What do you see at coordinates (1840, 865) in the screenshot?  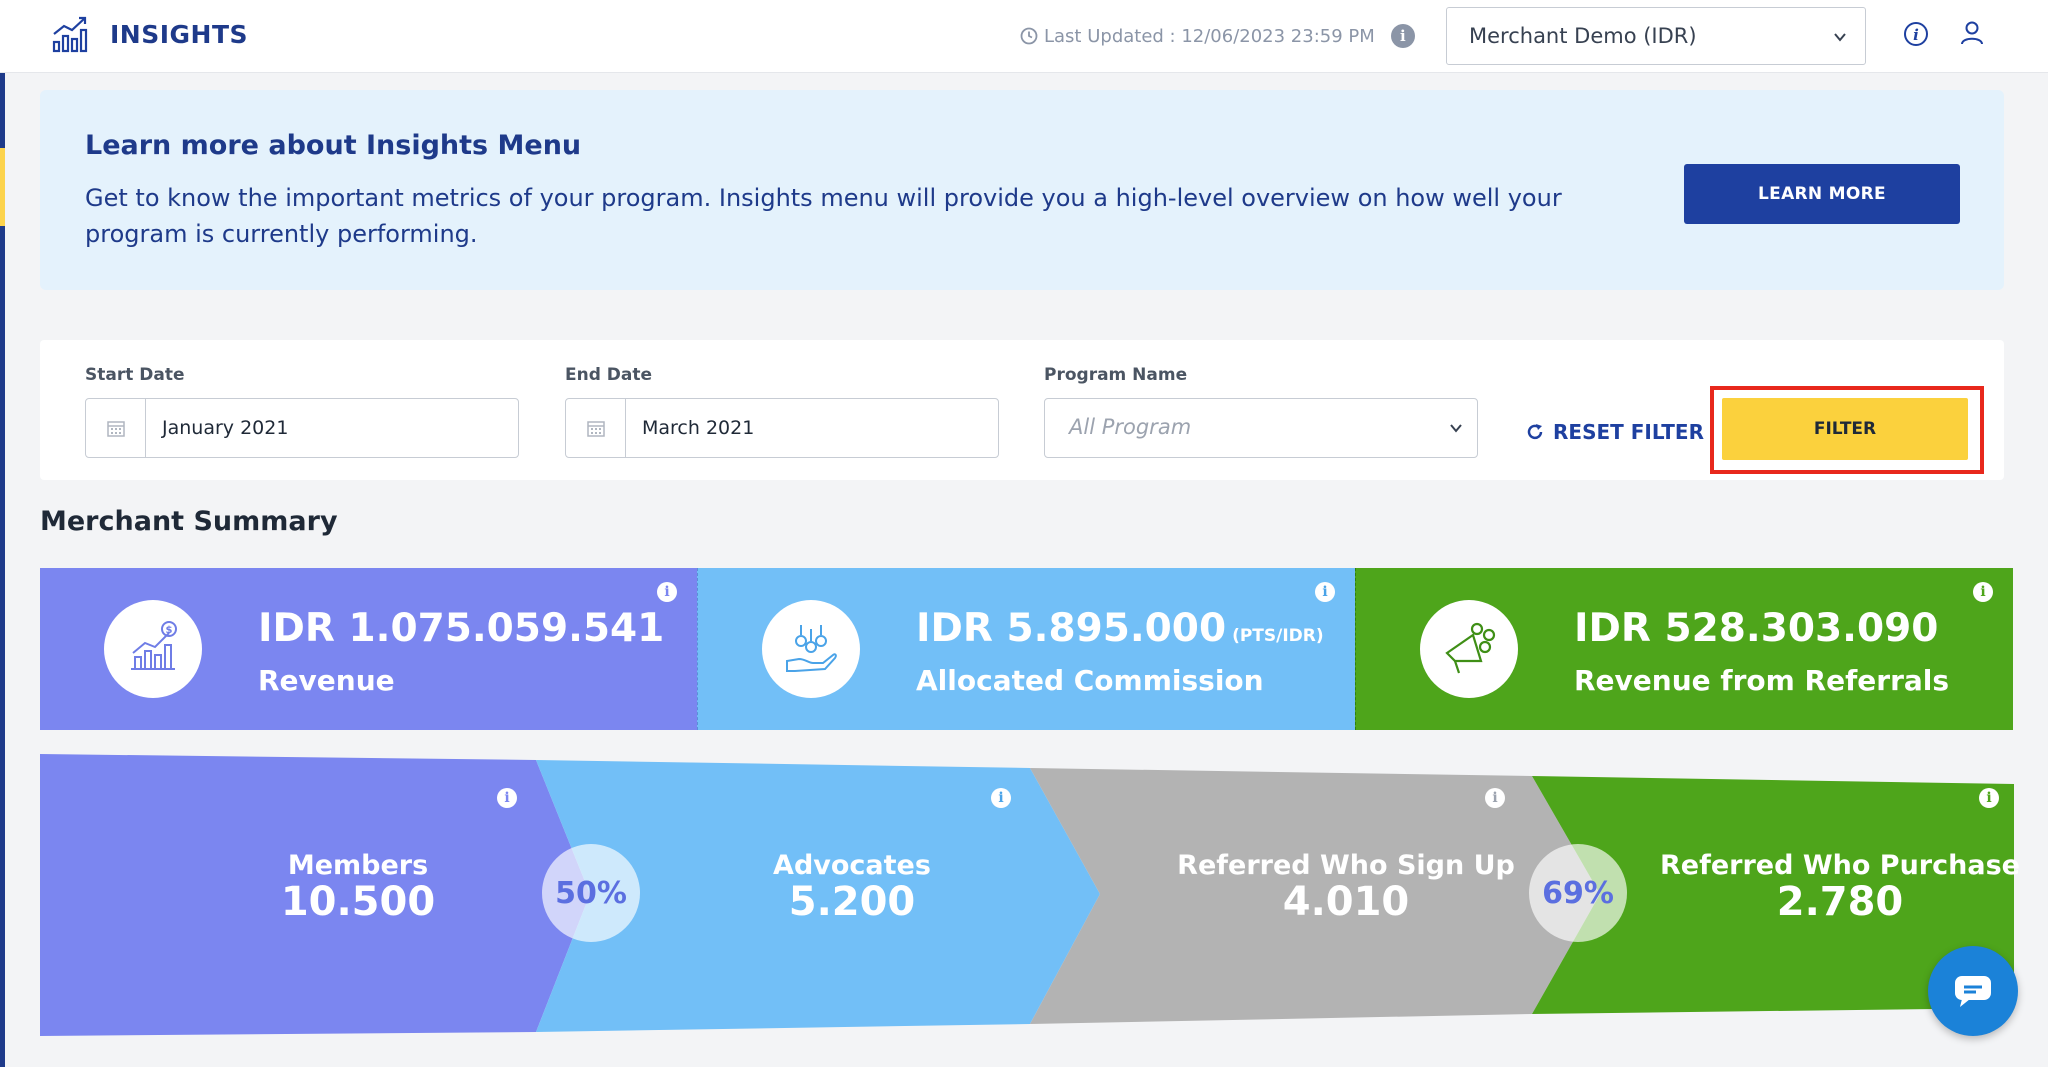 I see `purchase-label: Referred Who Purchase` at bounding box center [1840, 865].